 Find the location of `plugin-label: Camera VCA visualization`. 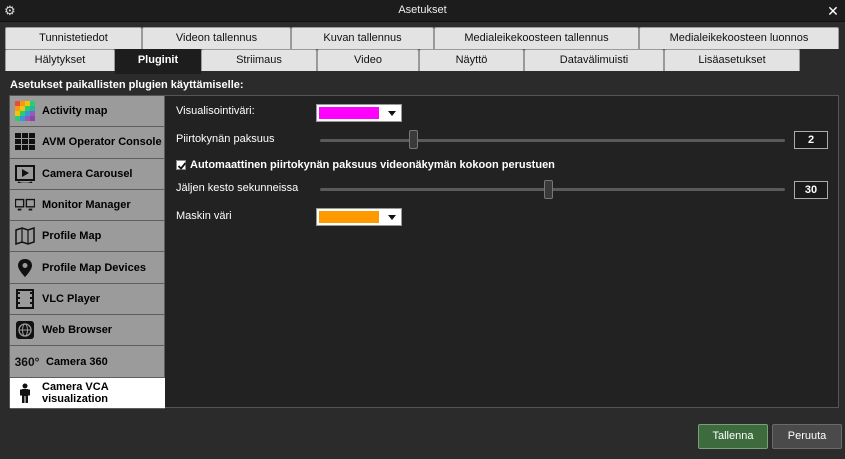

plugin-label: Camera VCA visualization is located at coordinates (75, 392).